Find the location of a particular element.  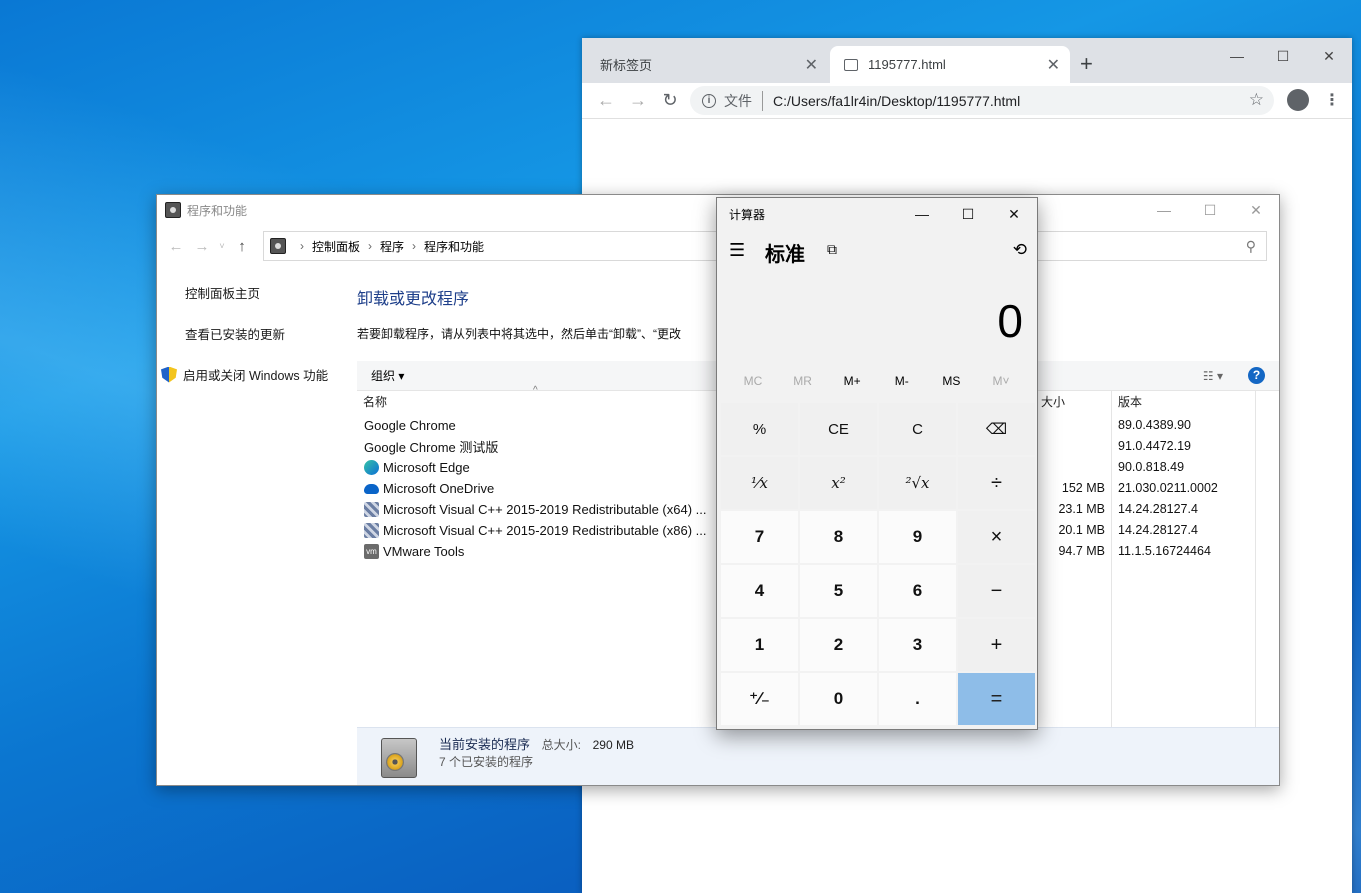

list-item: Google Chrome is located at coordinates (662, 441).